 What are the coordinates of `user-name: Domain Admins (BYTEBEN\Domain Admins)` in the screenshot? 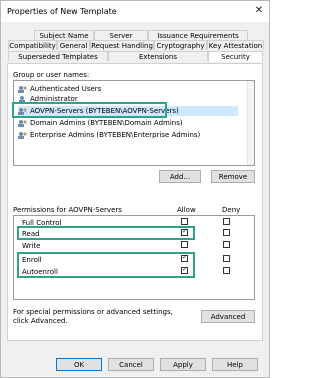 It's located at (106, 123).